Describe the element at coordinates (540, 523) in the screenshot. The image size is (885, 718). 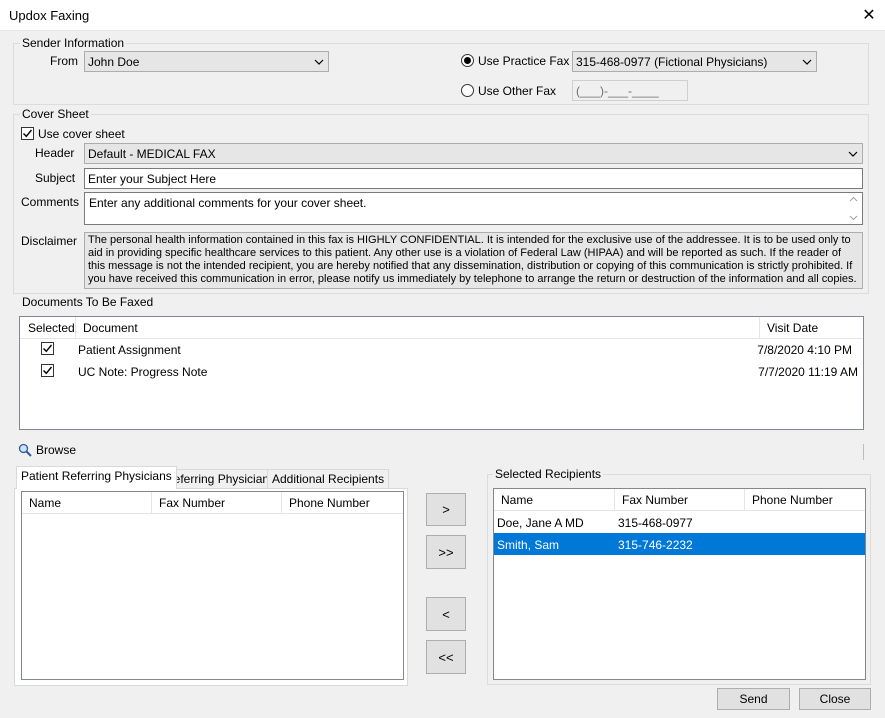
I see `recipient-name: Doe, Jane A MD` at that location.